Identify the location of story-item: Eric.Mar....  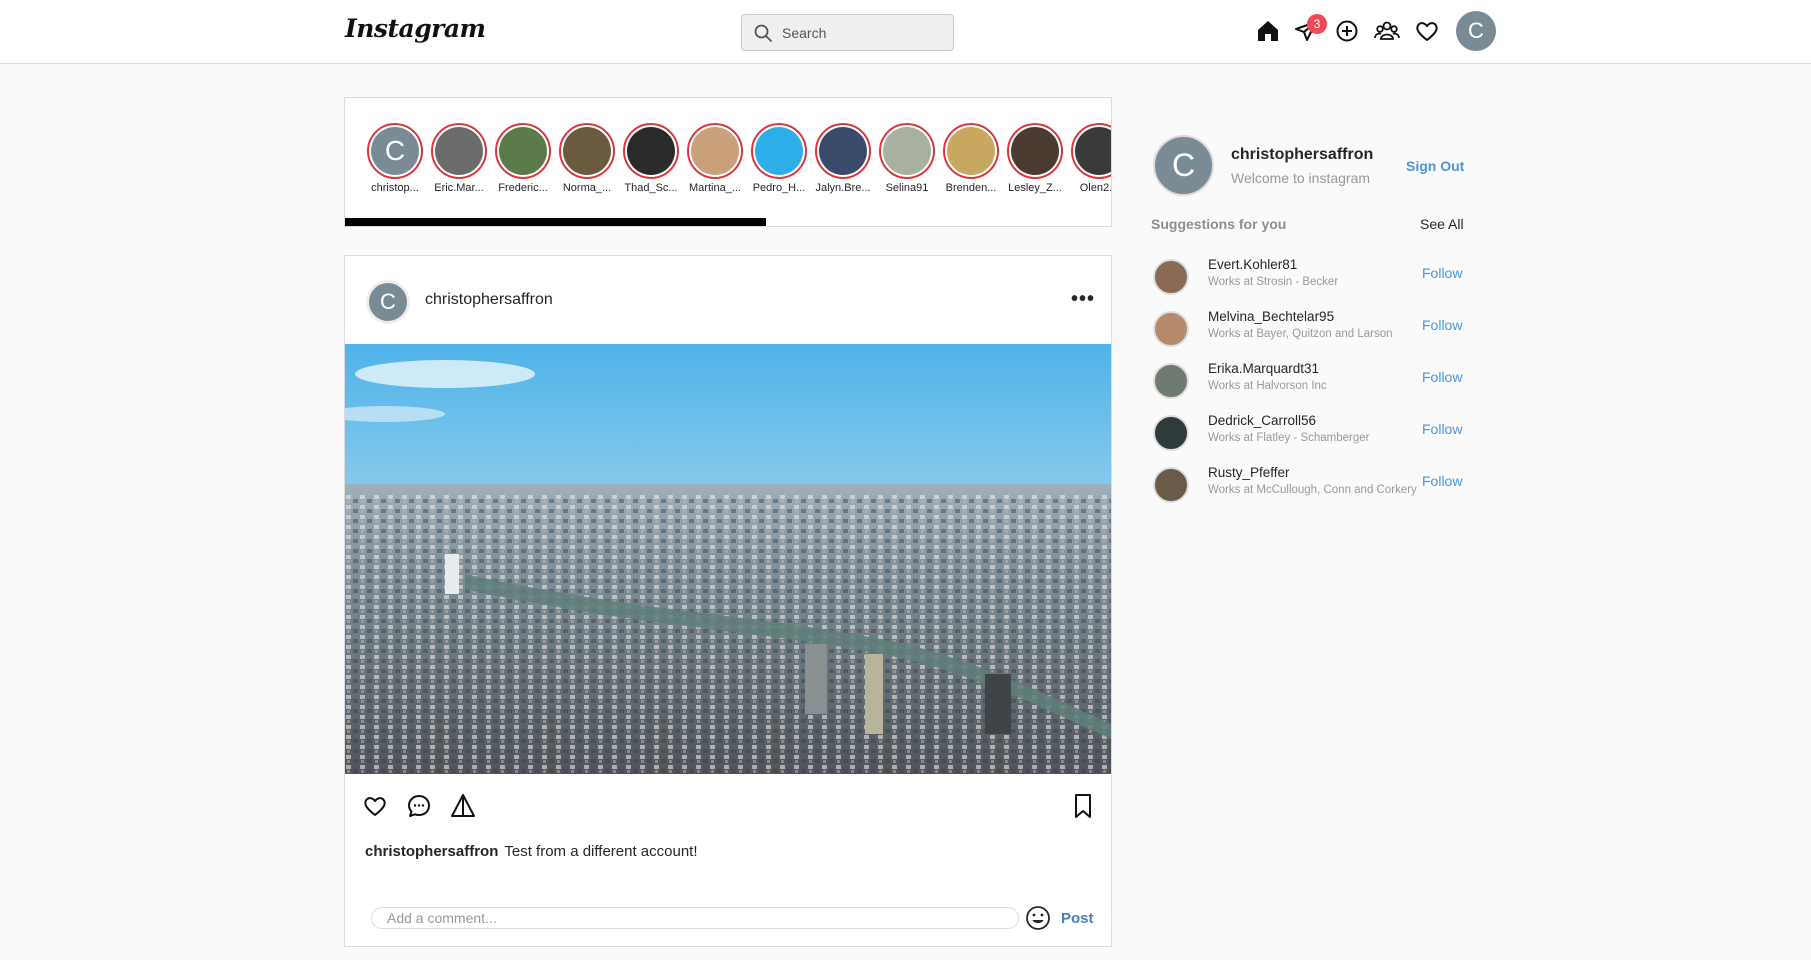
(459, 158).